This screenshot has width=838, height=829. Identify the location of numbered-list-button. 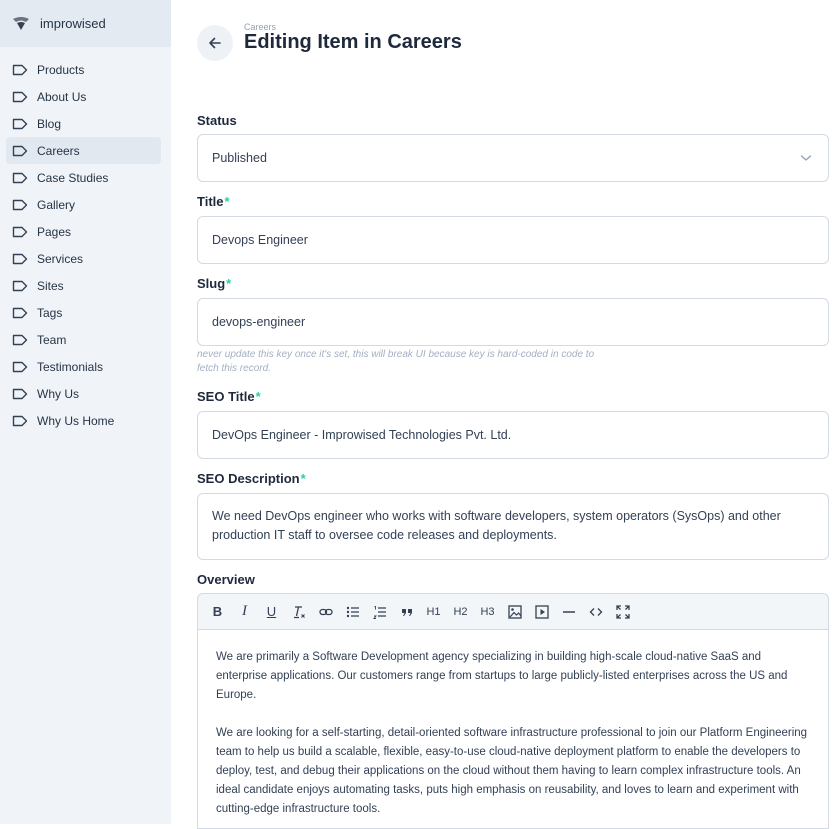
(379, 612).